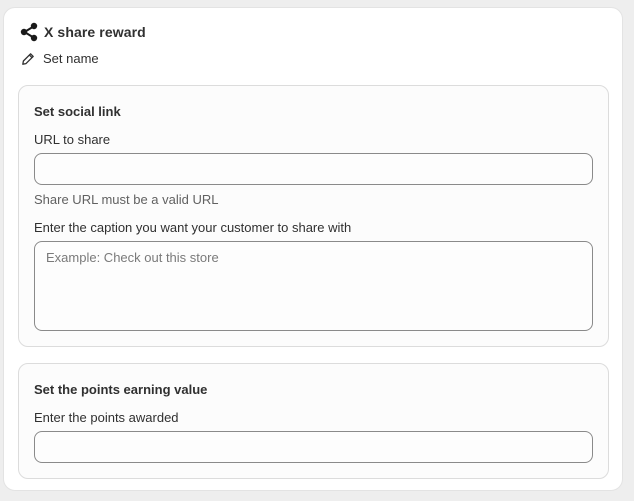 This screenshot has height=501, width=634. What do you see at coordinates (121, 389) in the screenshot?
I see `points-heading: Set the points earning value` at bounding box center [121, 389].